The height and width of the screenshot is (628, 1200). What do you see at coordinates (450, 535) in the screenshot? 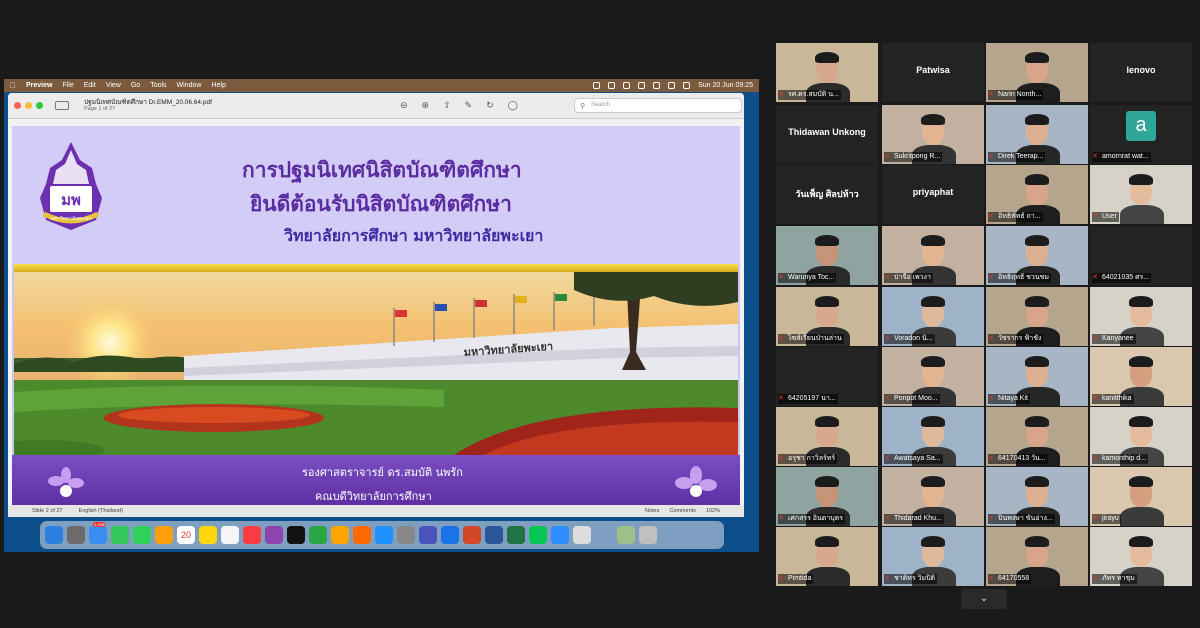
I see `safari-icon` at bounding box center [450, 535].